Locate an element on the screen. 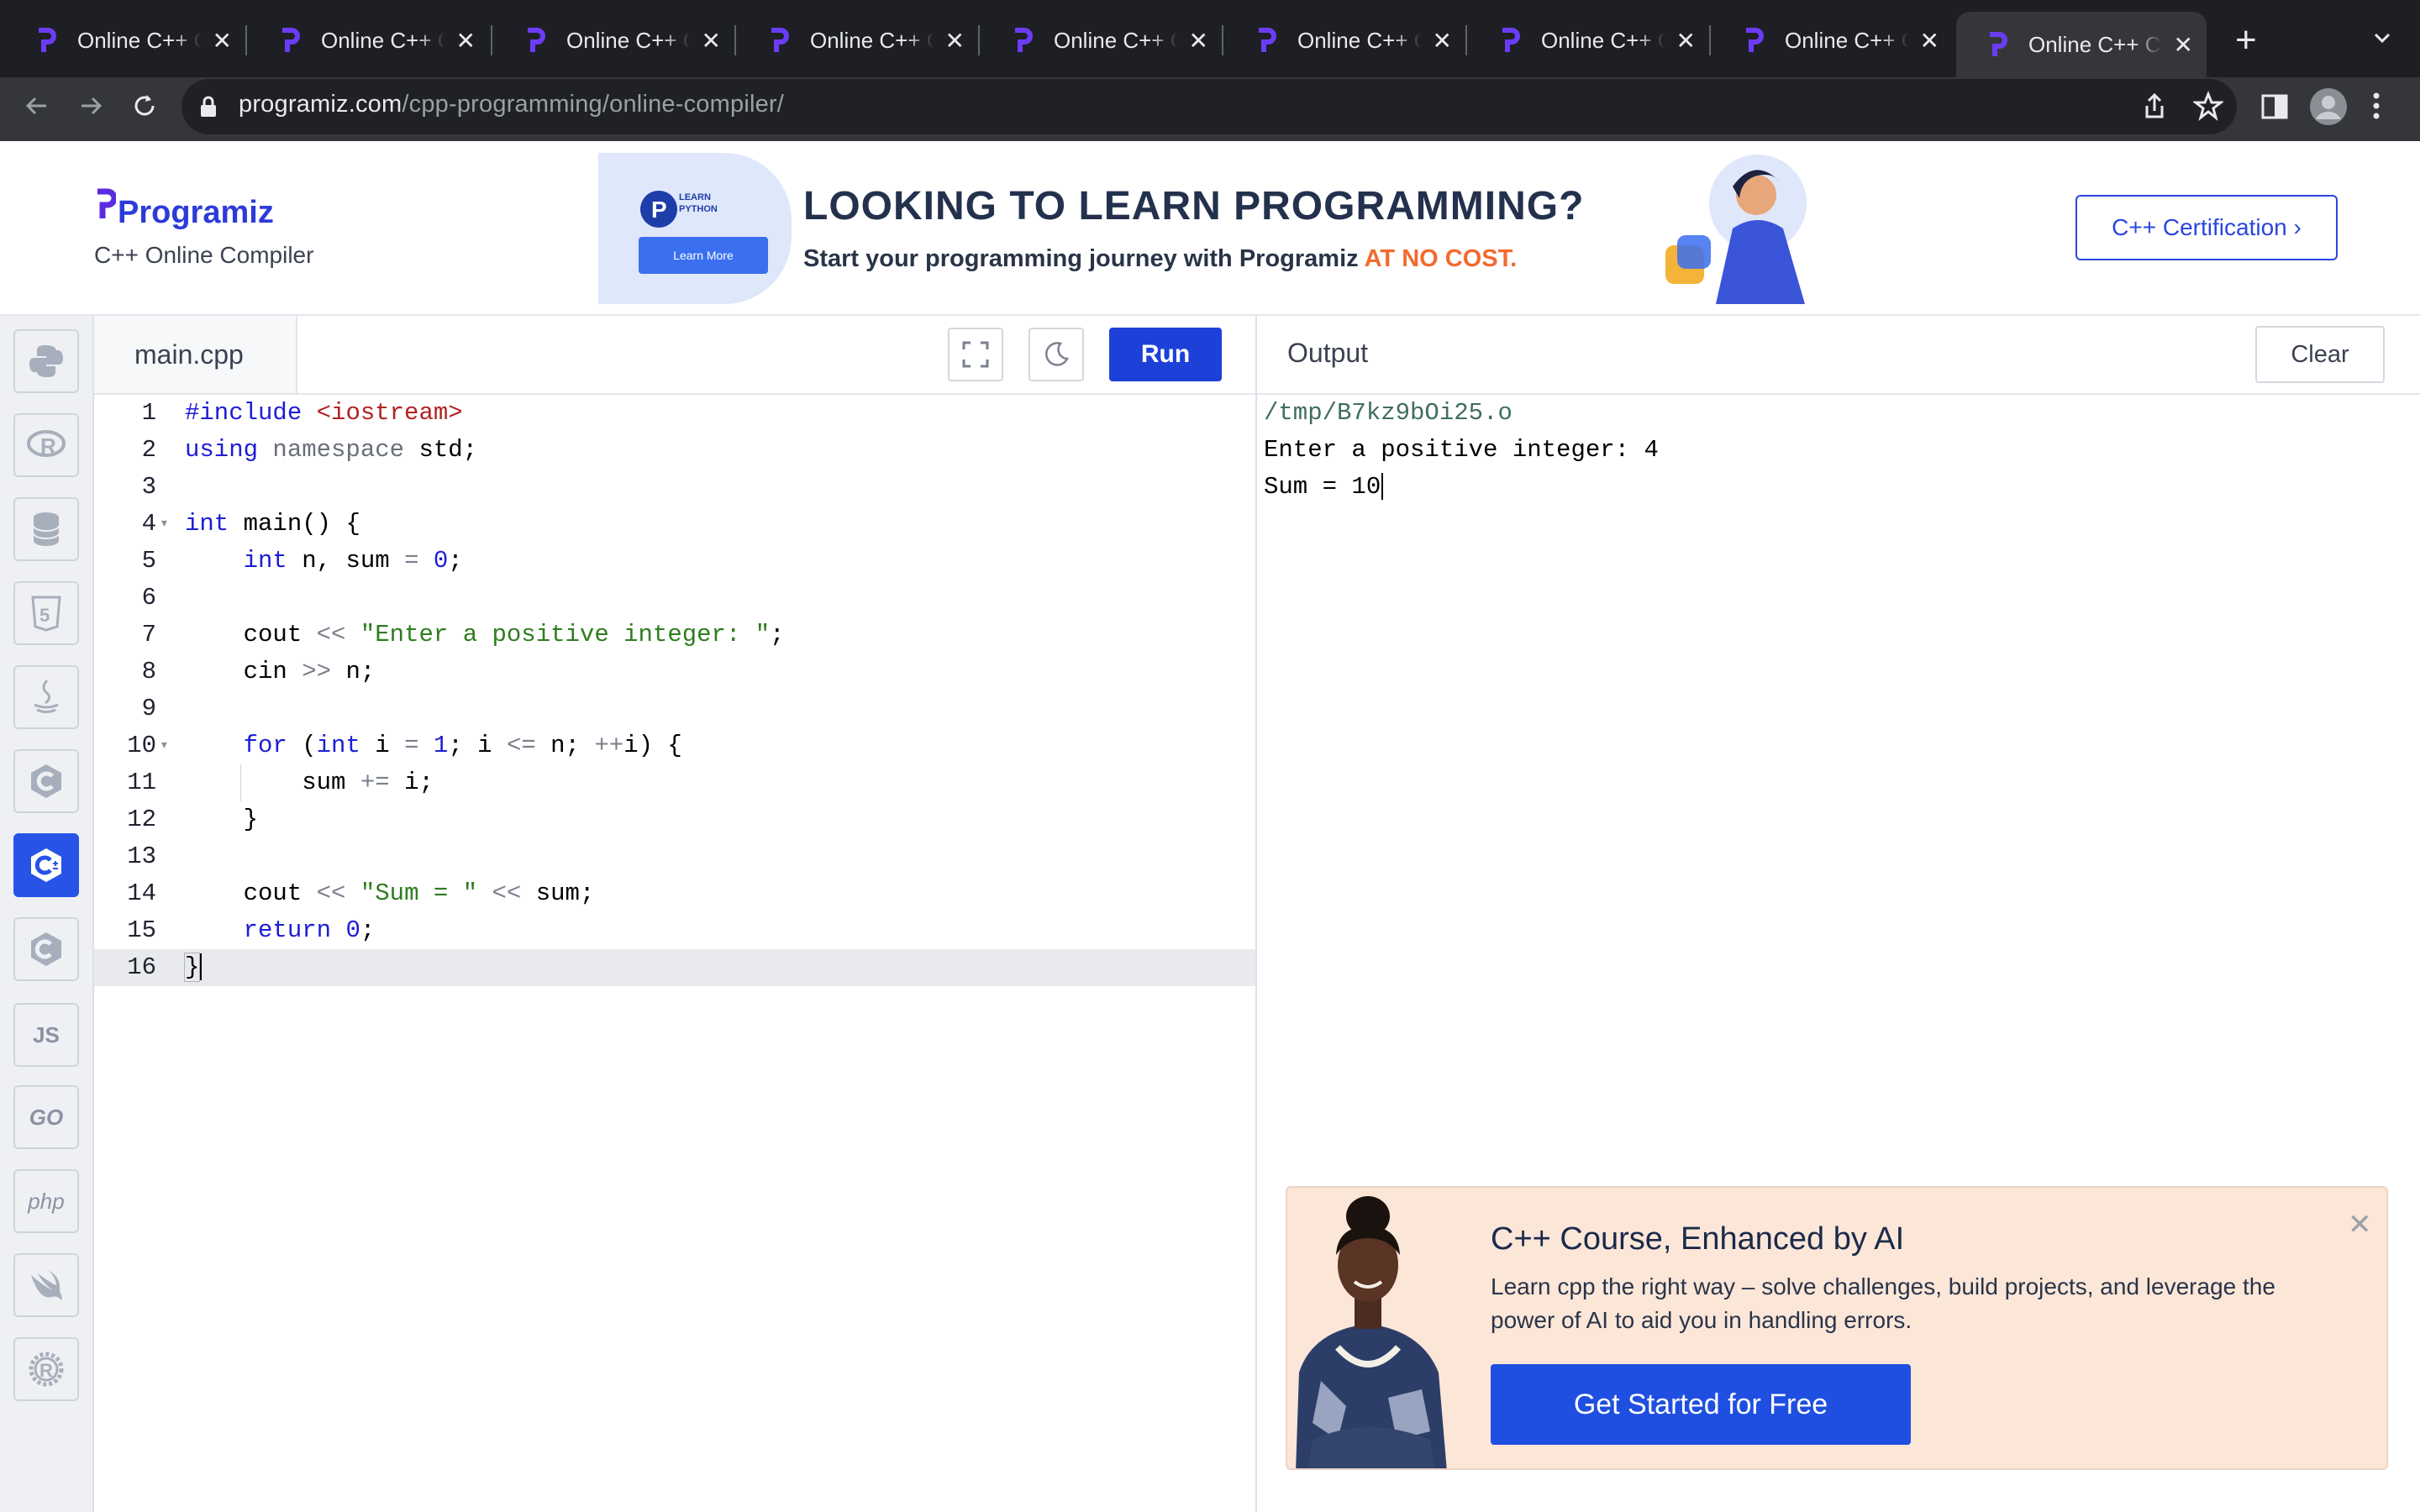 This screenshot has height=1512, width=2420. forward-button is located at coordinates (91, 106).